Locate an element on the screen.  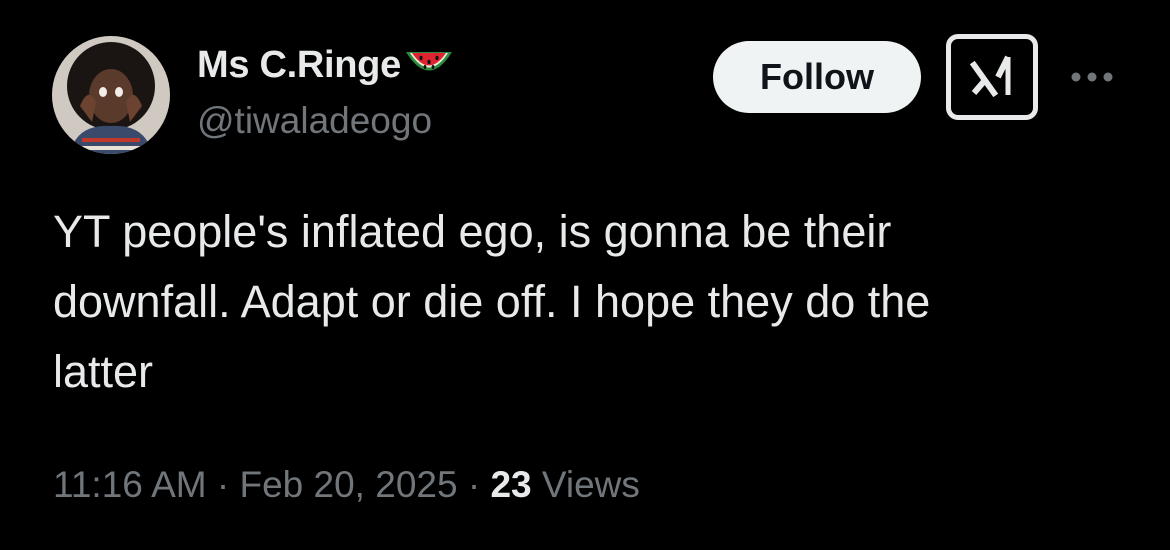
user-name-row: Ms C.Ringe is located at coordinates (326, 65).